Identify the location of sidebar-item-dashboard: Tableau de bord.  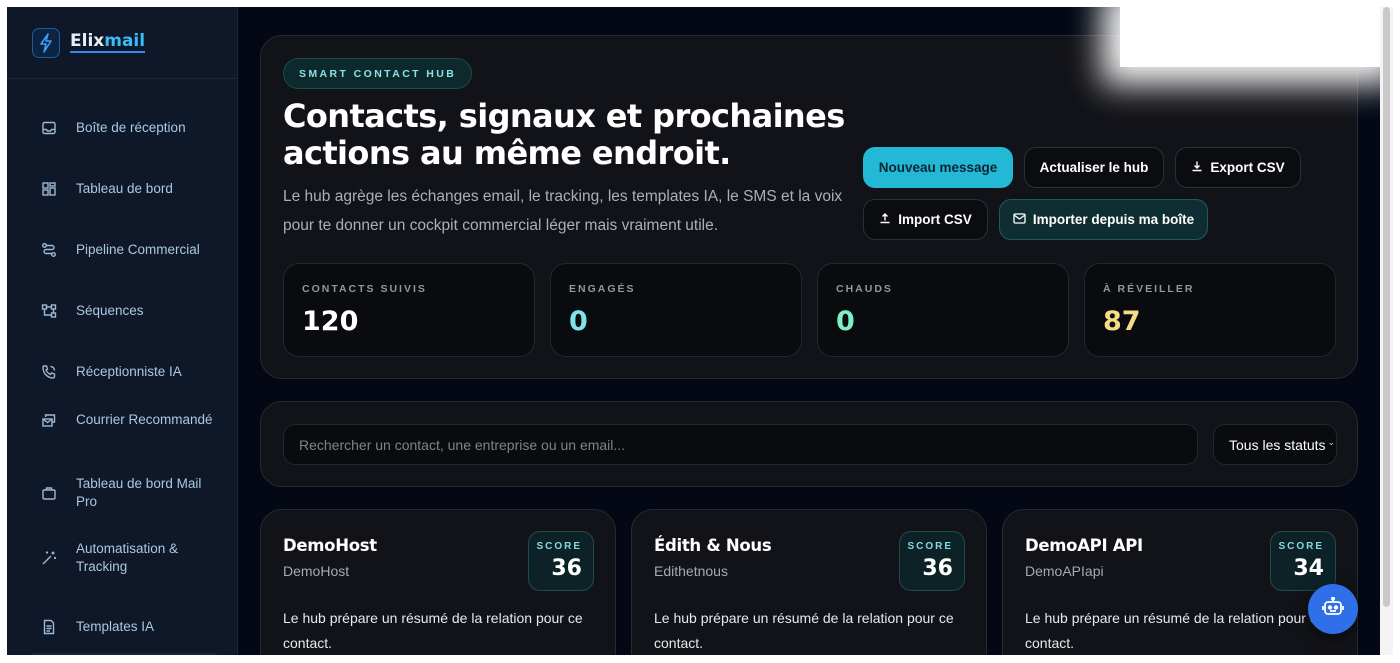
(122, 189).